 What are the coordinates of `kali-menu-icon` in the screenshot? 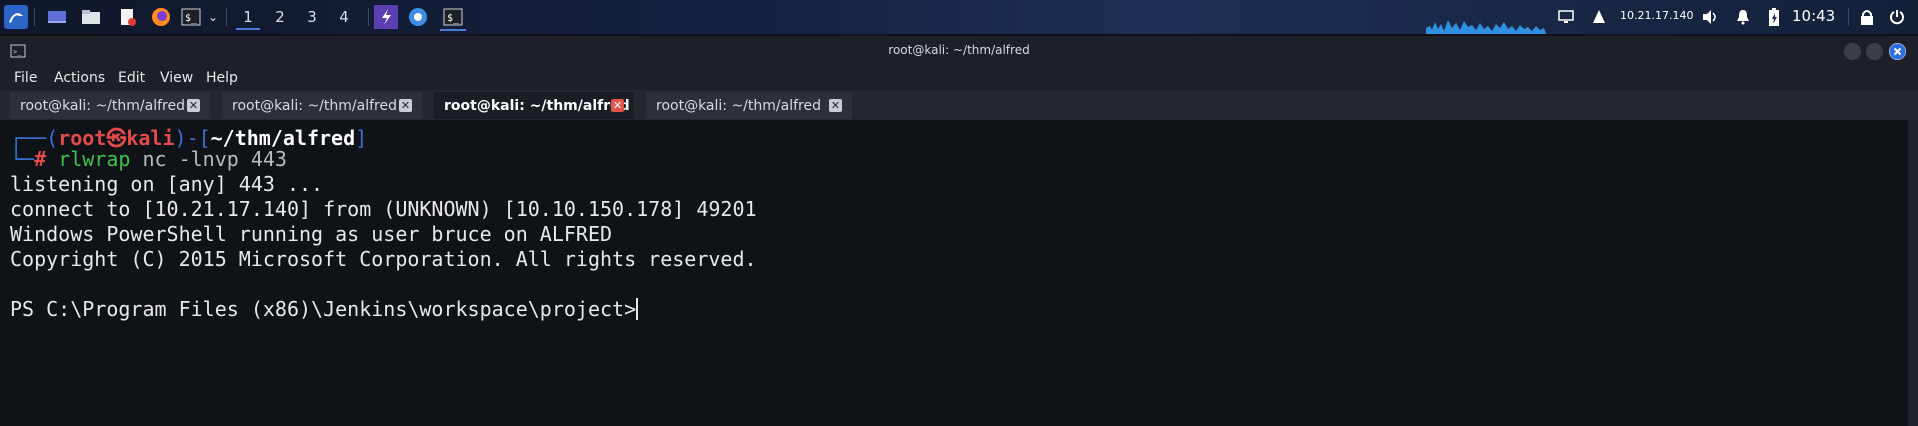 It's located at (16, 17).